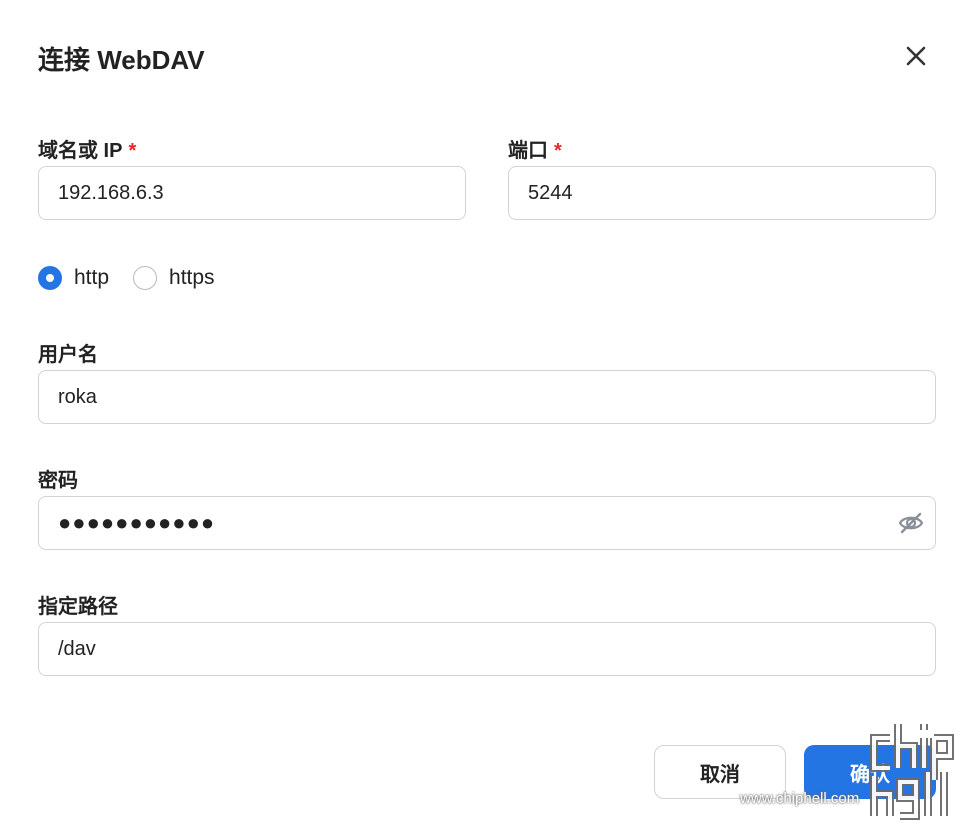 The image size is (968, 834). I want to click on username-input-value: roka, so click(77, 396).